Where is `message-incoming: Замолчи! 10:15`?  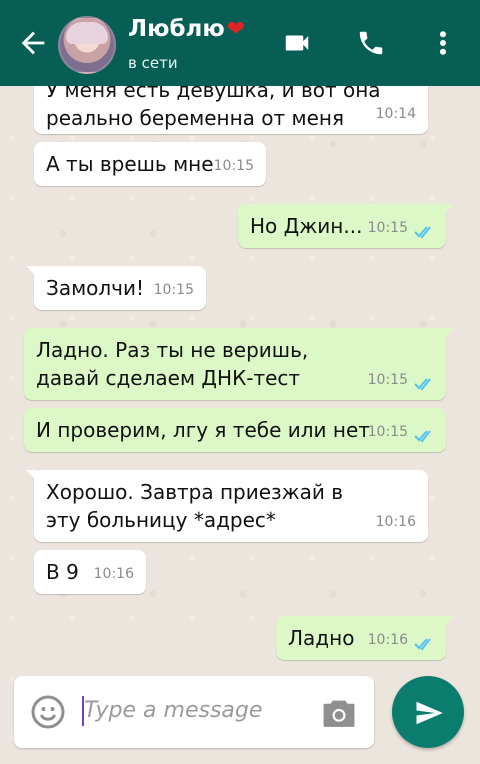
message-incoming: Замолчи! 10:15 is located at coordinates (116, 288).